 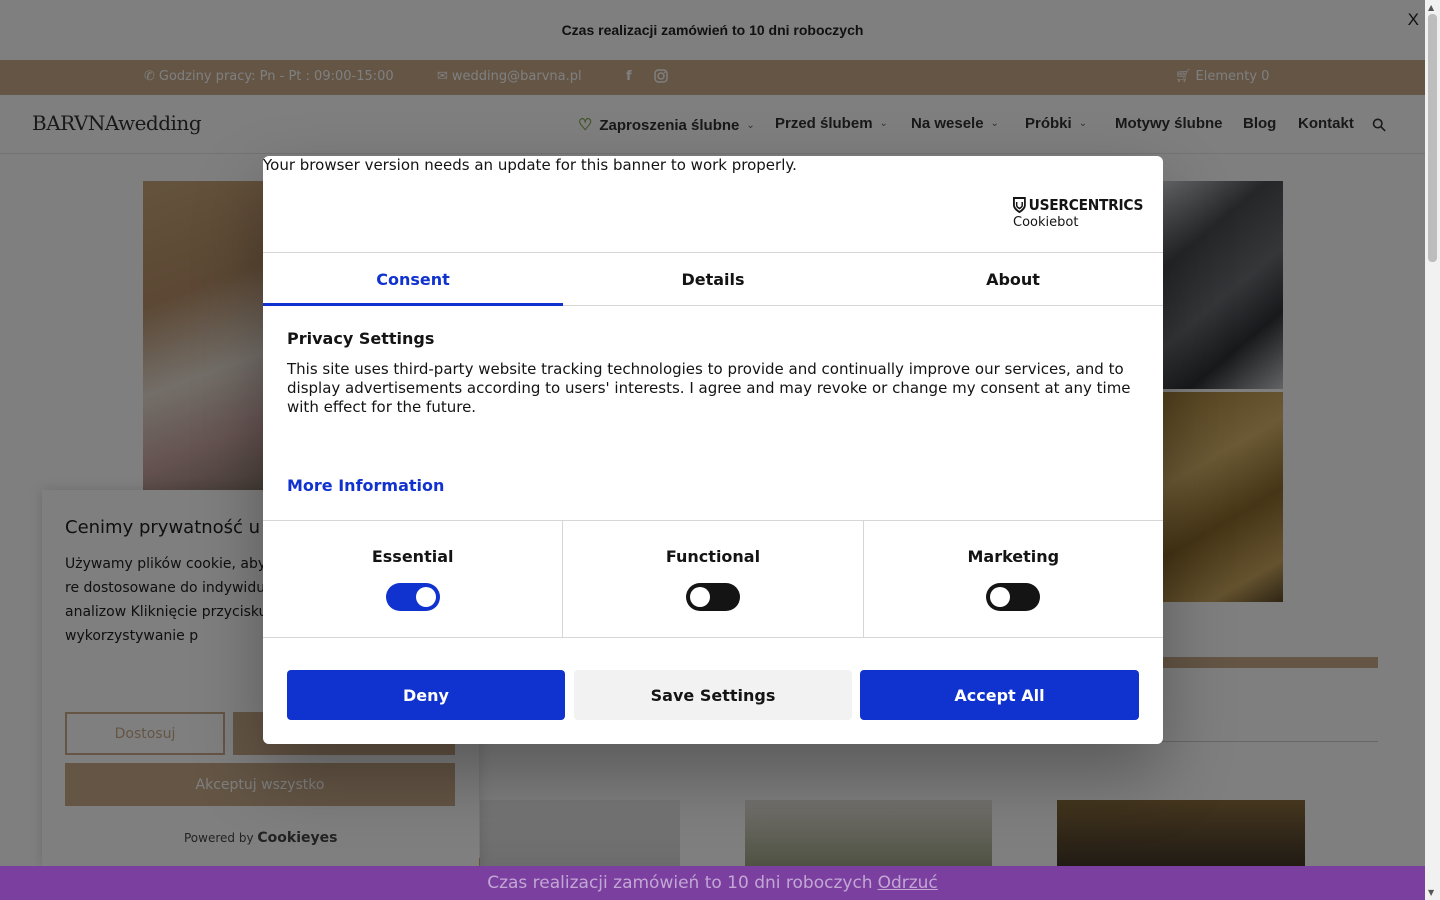 I want to click on more-information-link: More Information, so click(x=365, y=485).